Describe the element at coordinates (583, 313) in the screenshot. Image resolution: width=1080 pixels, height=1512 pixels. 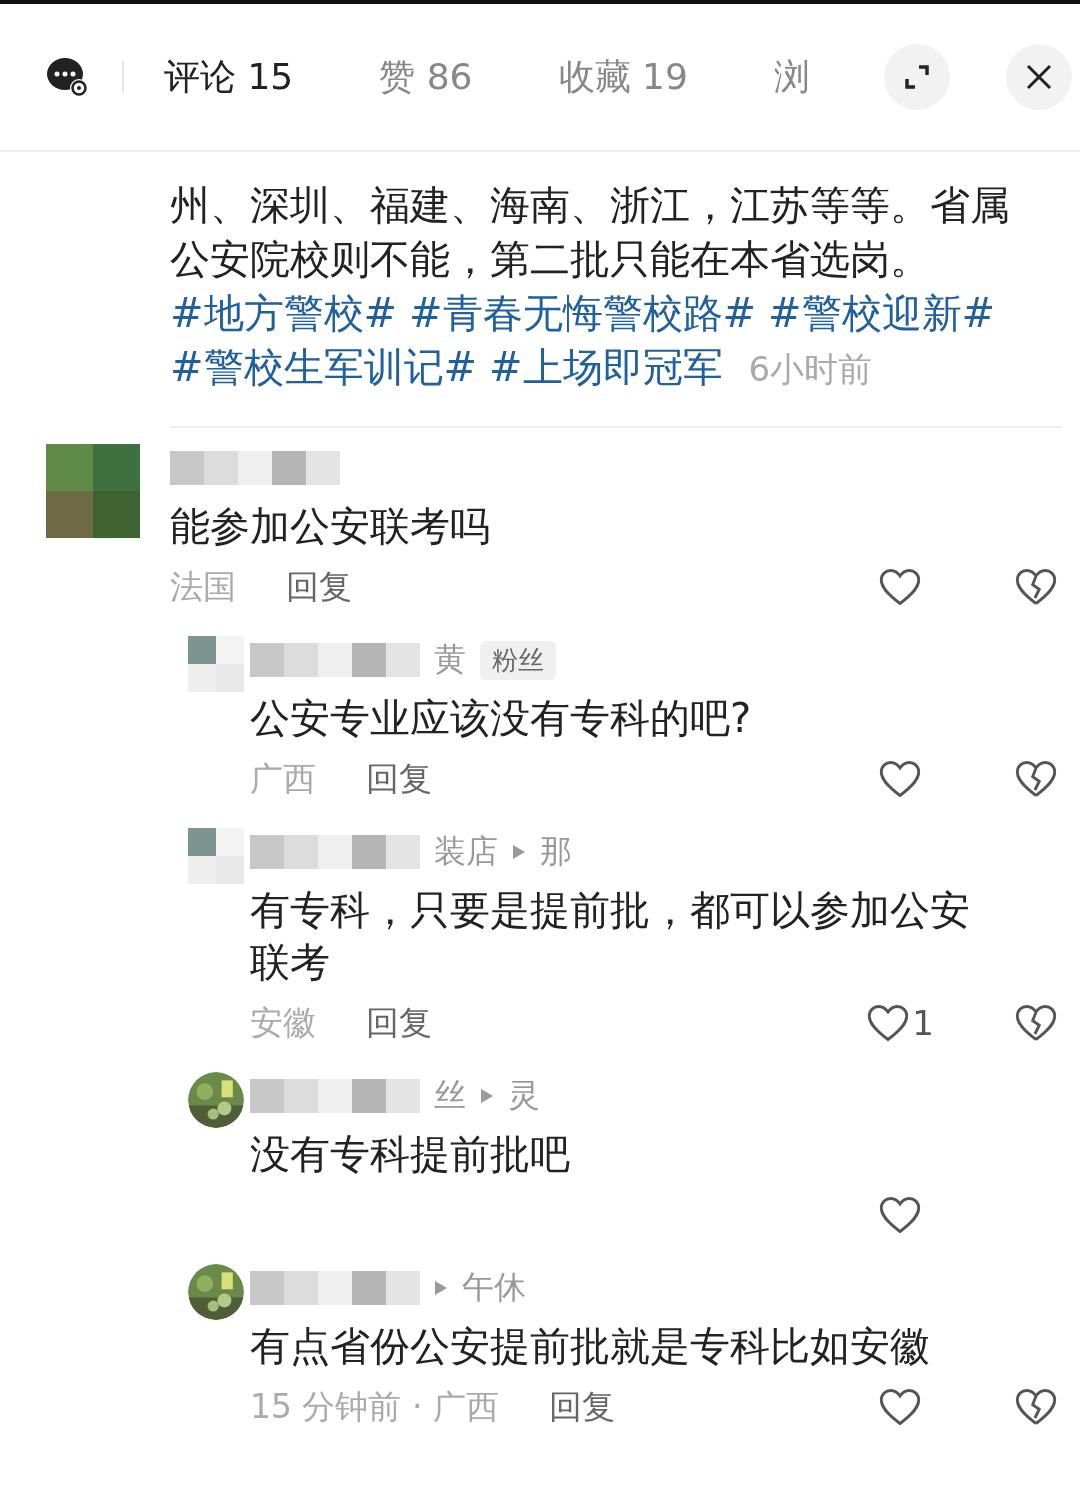
I see `hashtag-link: #青春无悔警校路#` at that location.